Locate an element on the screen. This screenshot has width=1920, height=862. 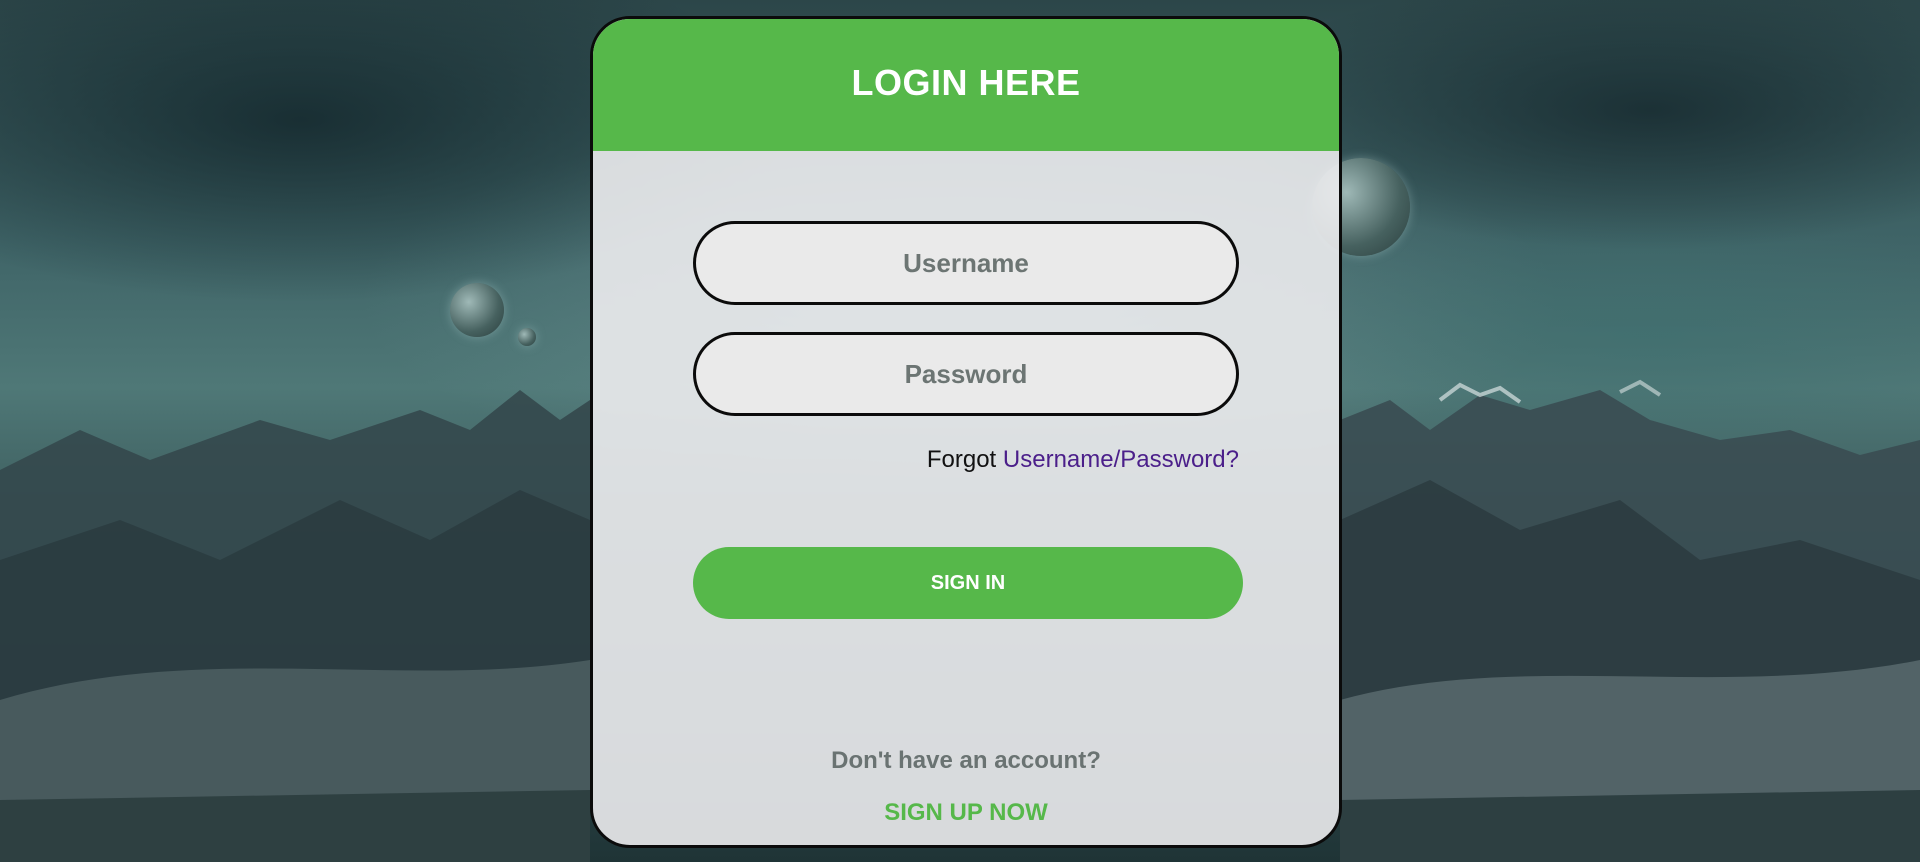
forgot-prefix: Forgot is located at coordinates (964, 459).